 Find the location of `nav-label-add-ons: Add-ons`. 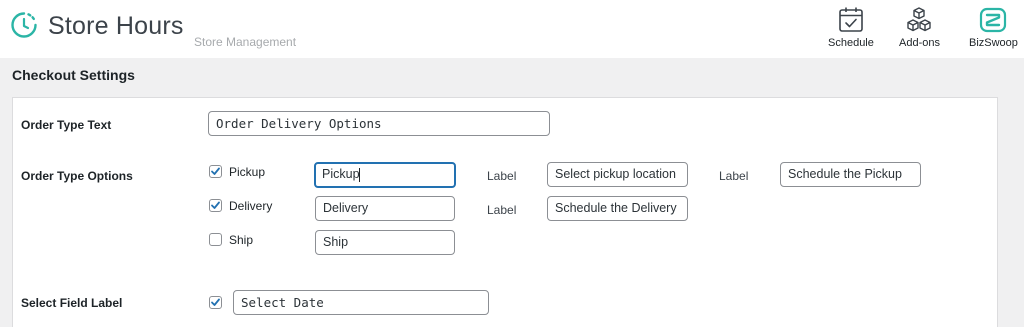

nav-label-add-ons: Add-ons is located at coordinates (919, 43).